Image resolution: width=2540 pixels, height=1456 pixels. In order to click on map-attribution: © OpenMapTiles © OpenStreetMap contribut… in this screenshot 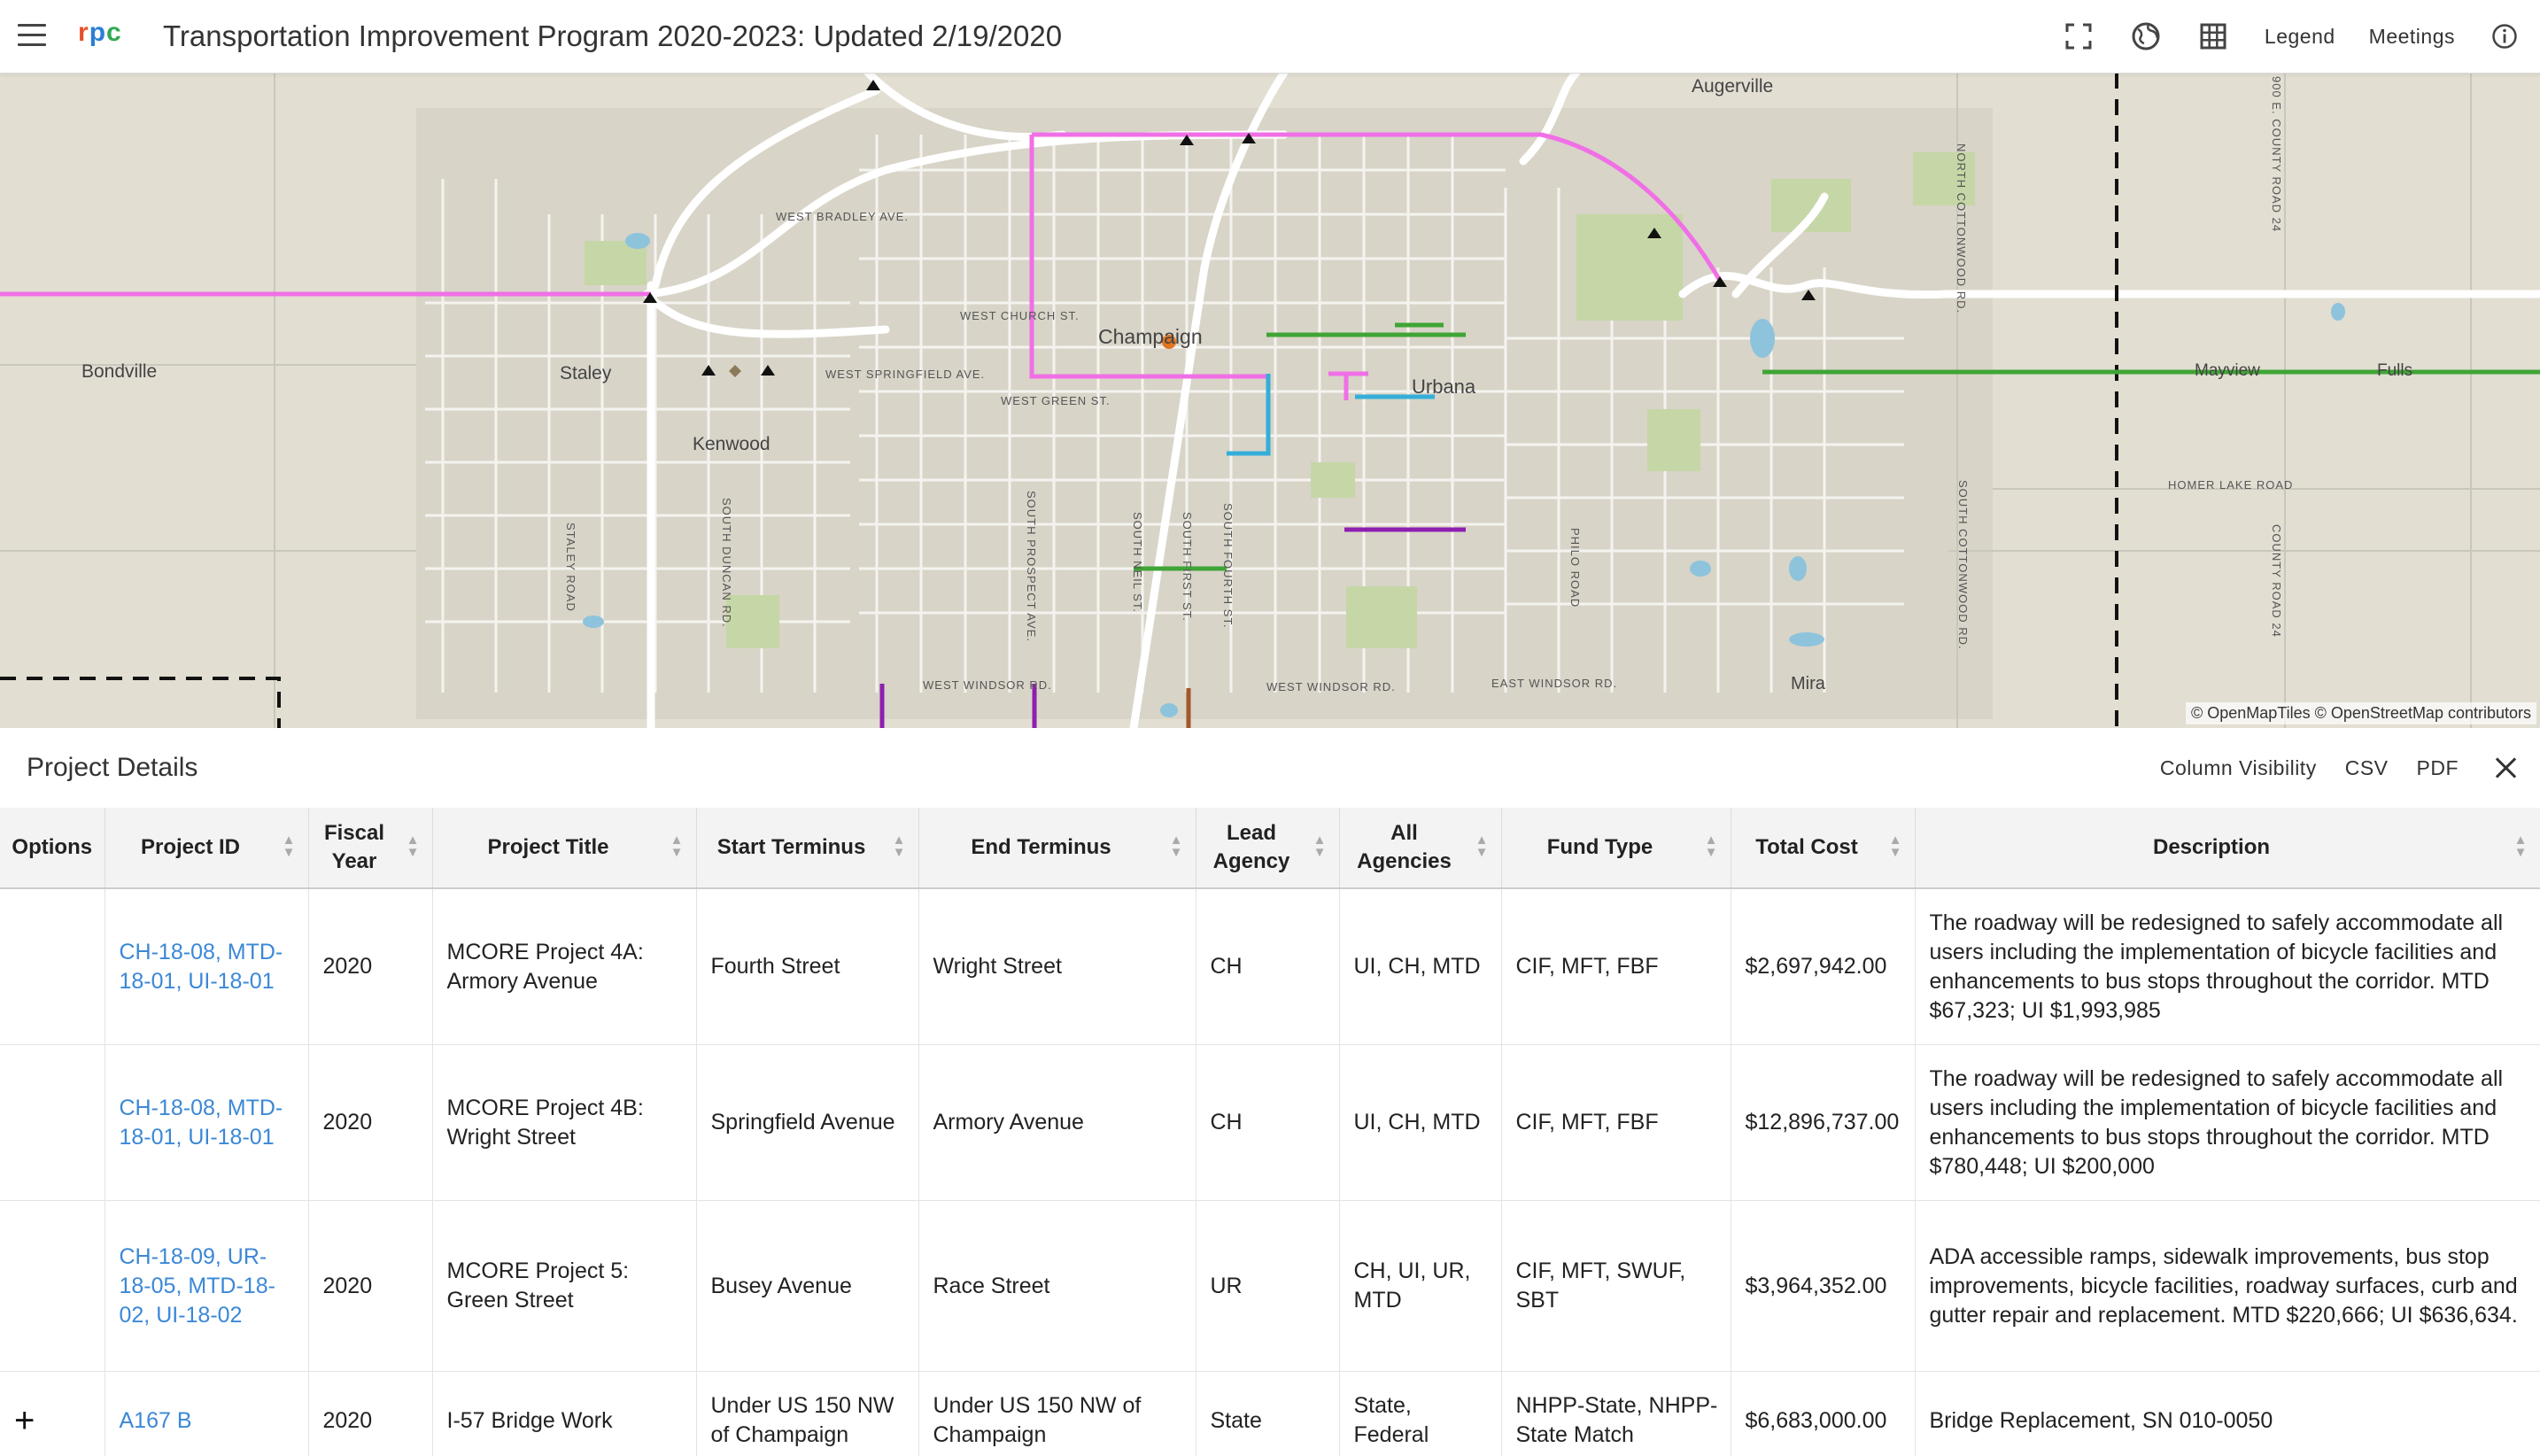, I will do `click(2361, 713)`.